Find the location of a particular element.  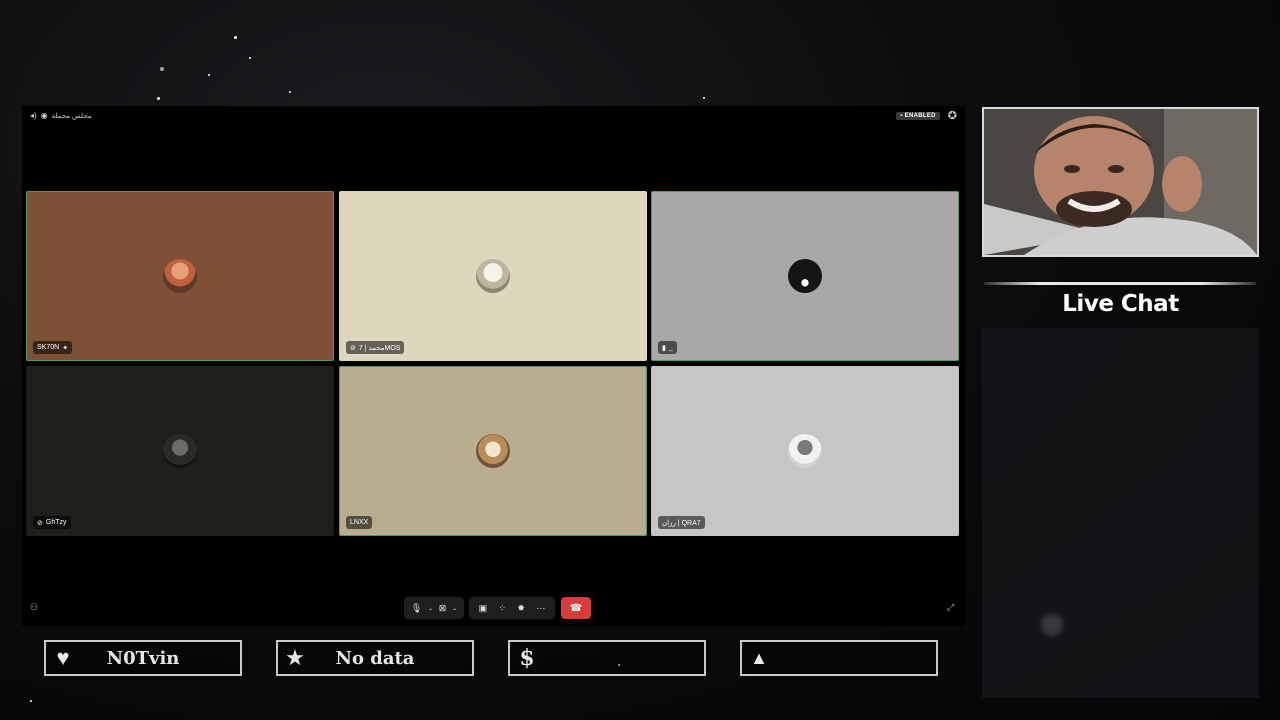

participant-tile: LNXX is located at coordinates (493, 451).